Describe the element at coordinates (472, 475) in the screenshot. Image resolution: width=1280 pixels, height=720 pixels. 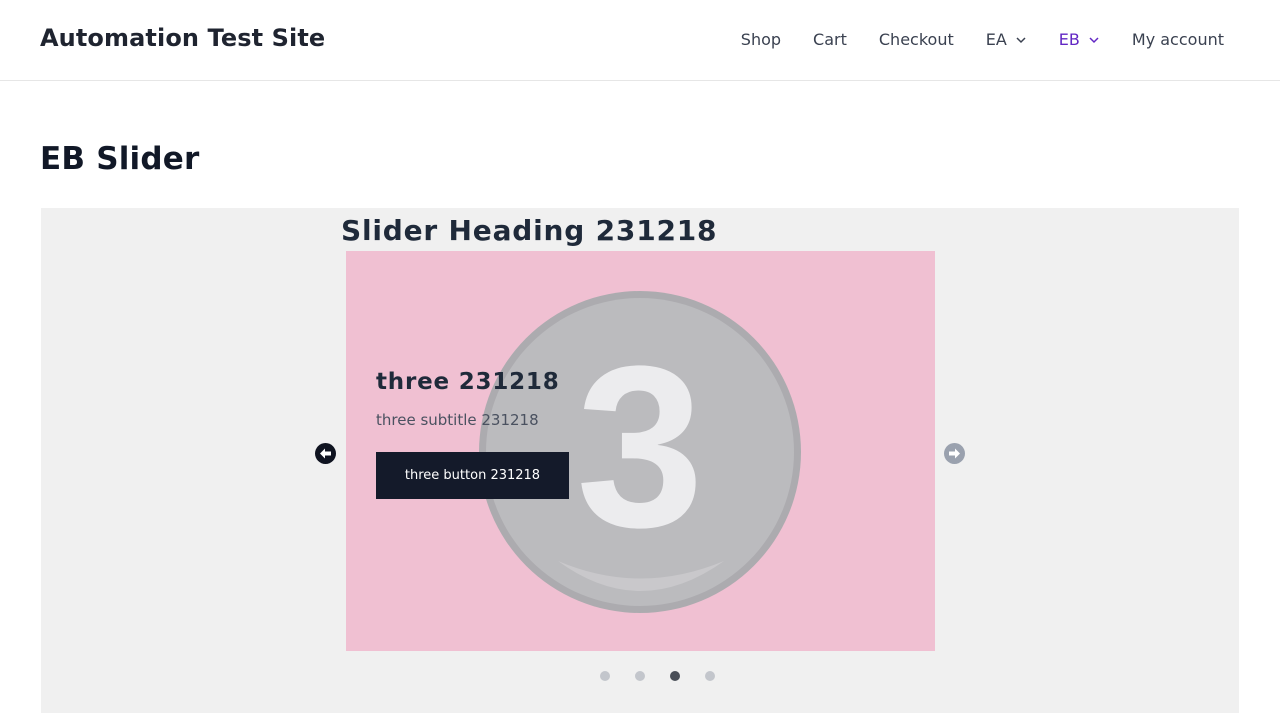
I see `slide-button: three button 231218` at that location.